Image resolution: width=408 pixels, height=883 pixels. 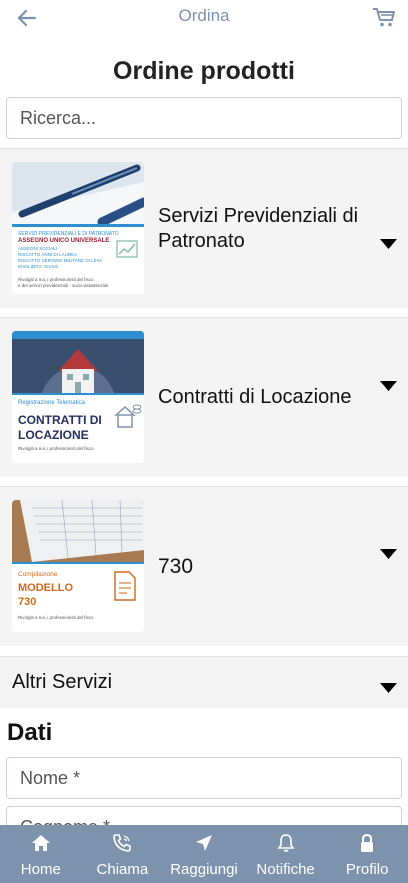 What do you see at coordinates (27, 602) in the screenshot?
I see `thumb-line: 730` at bounding box center [27, 602].